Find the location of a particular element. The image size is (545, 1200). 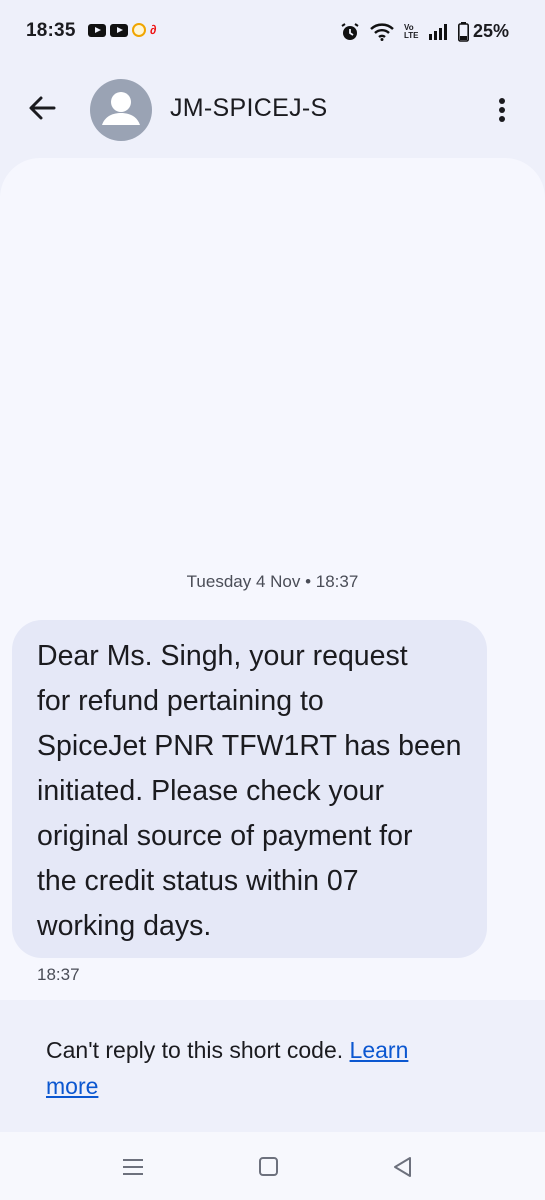

notice-label: Can't reply to this short code. is located at coordinates (198, 1050).